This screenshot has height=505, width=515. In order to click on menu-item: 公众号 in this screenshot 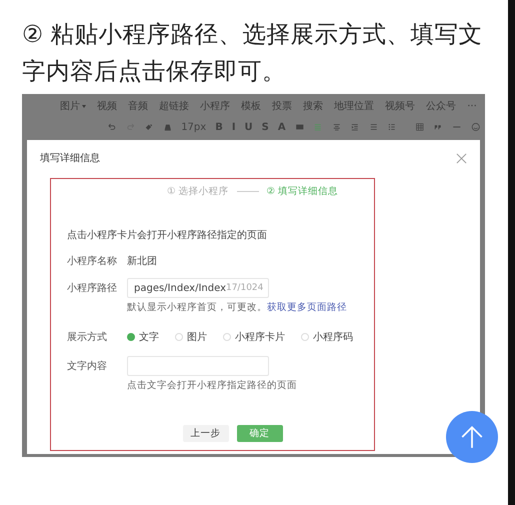, I will do `click(441, 106)`.